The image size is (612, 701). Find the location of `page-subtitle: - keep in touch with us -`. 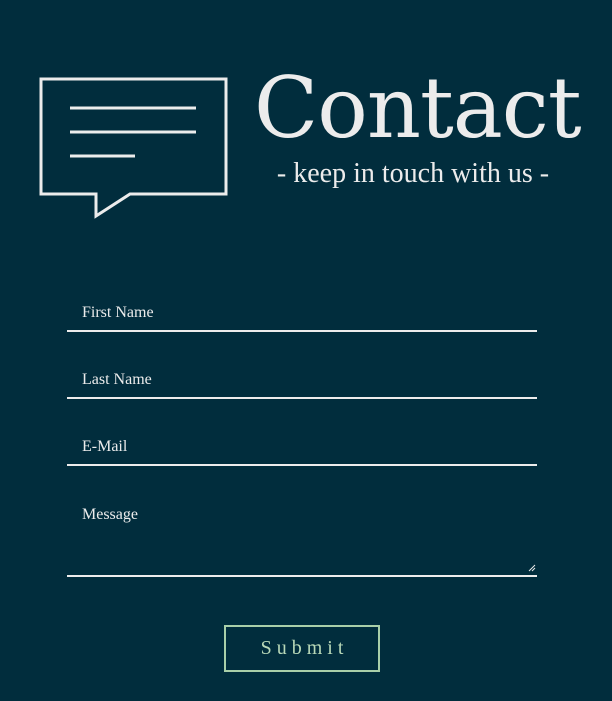

page-subtitle: - keep in touch with us - is located at coordinates (413, 173).